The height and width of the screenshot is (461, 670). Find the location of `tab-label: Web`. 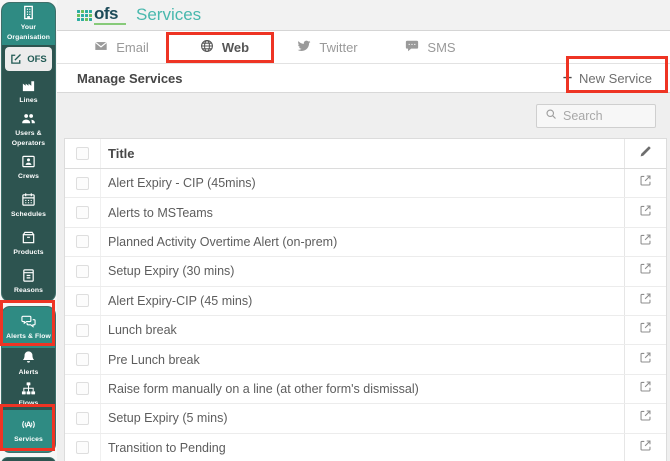

tab-label: Web is located at coordinates (235, 47).